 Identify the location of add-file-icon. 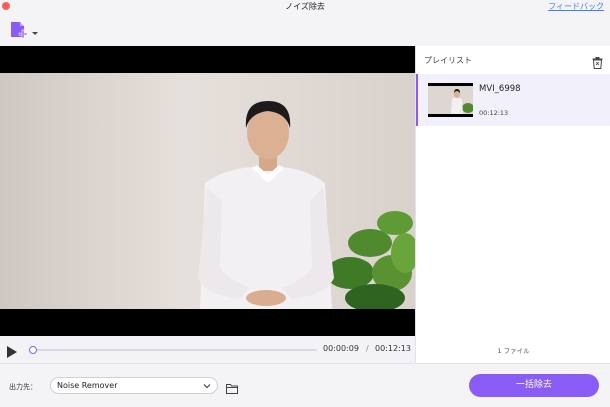
(24, 30).